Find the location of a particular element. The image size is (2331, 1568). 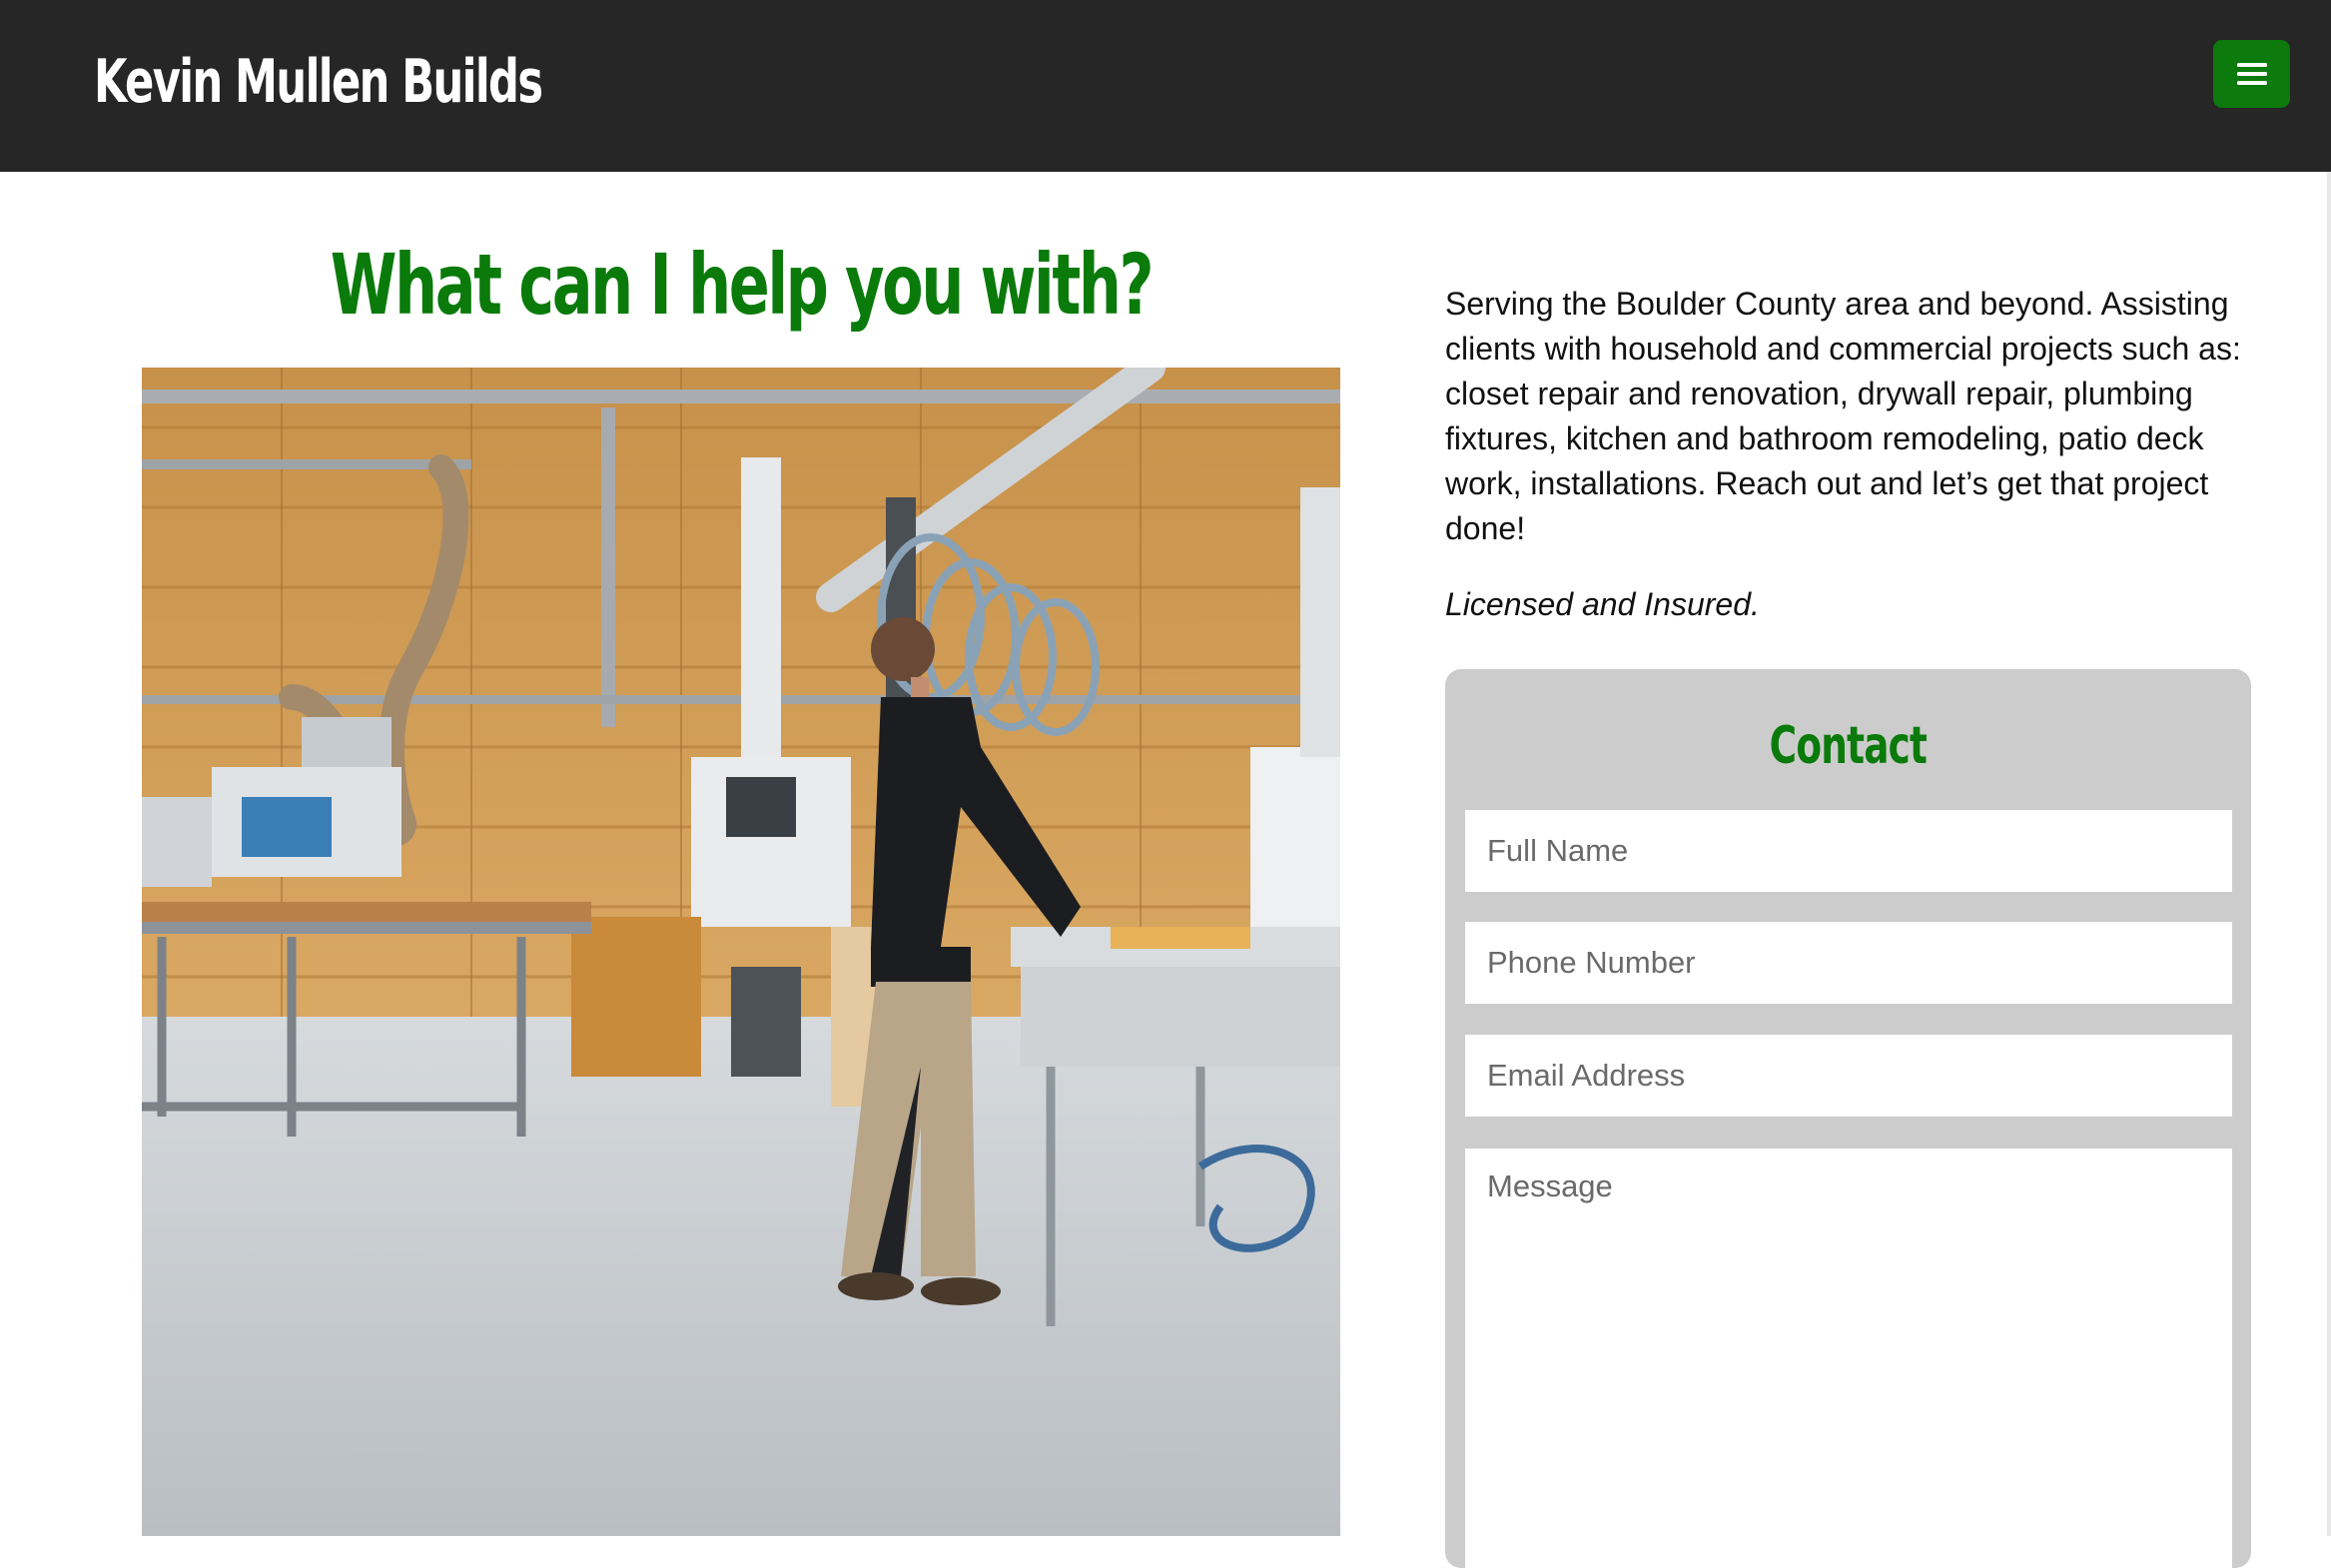

hamburger-menu-icon is located at coordinates (2251, 74).